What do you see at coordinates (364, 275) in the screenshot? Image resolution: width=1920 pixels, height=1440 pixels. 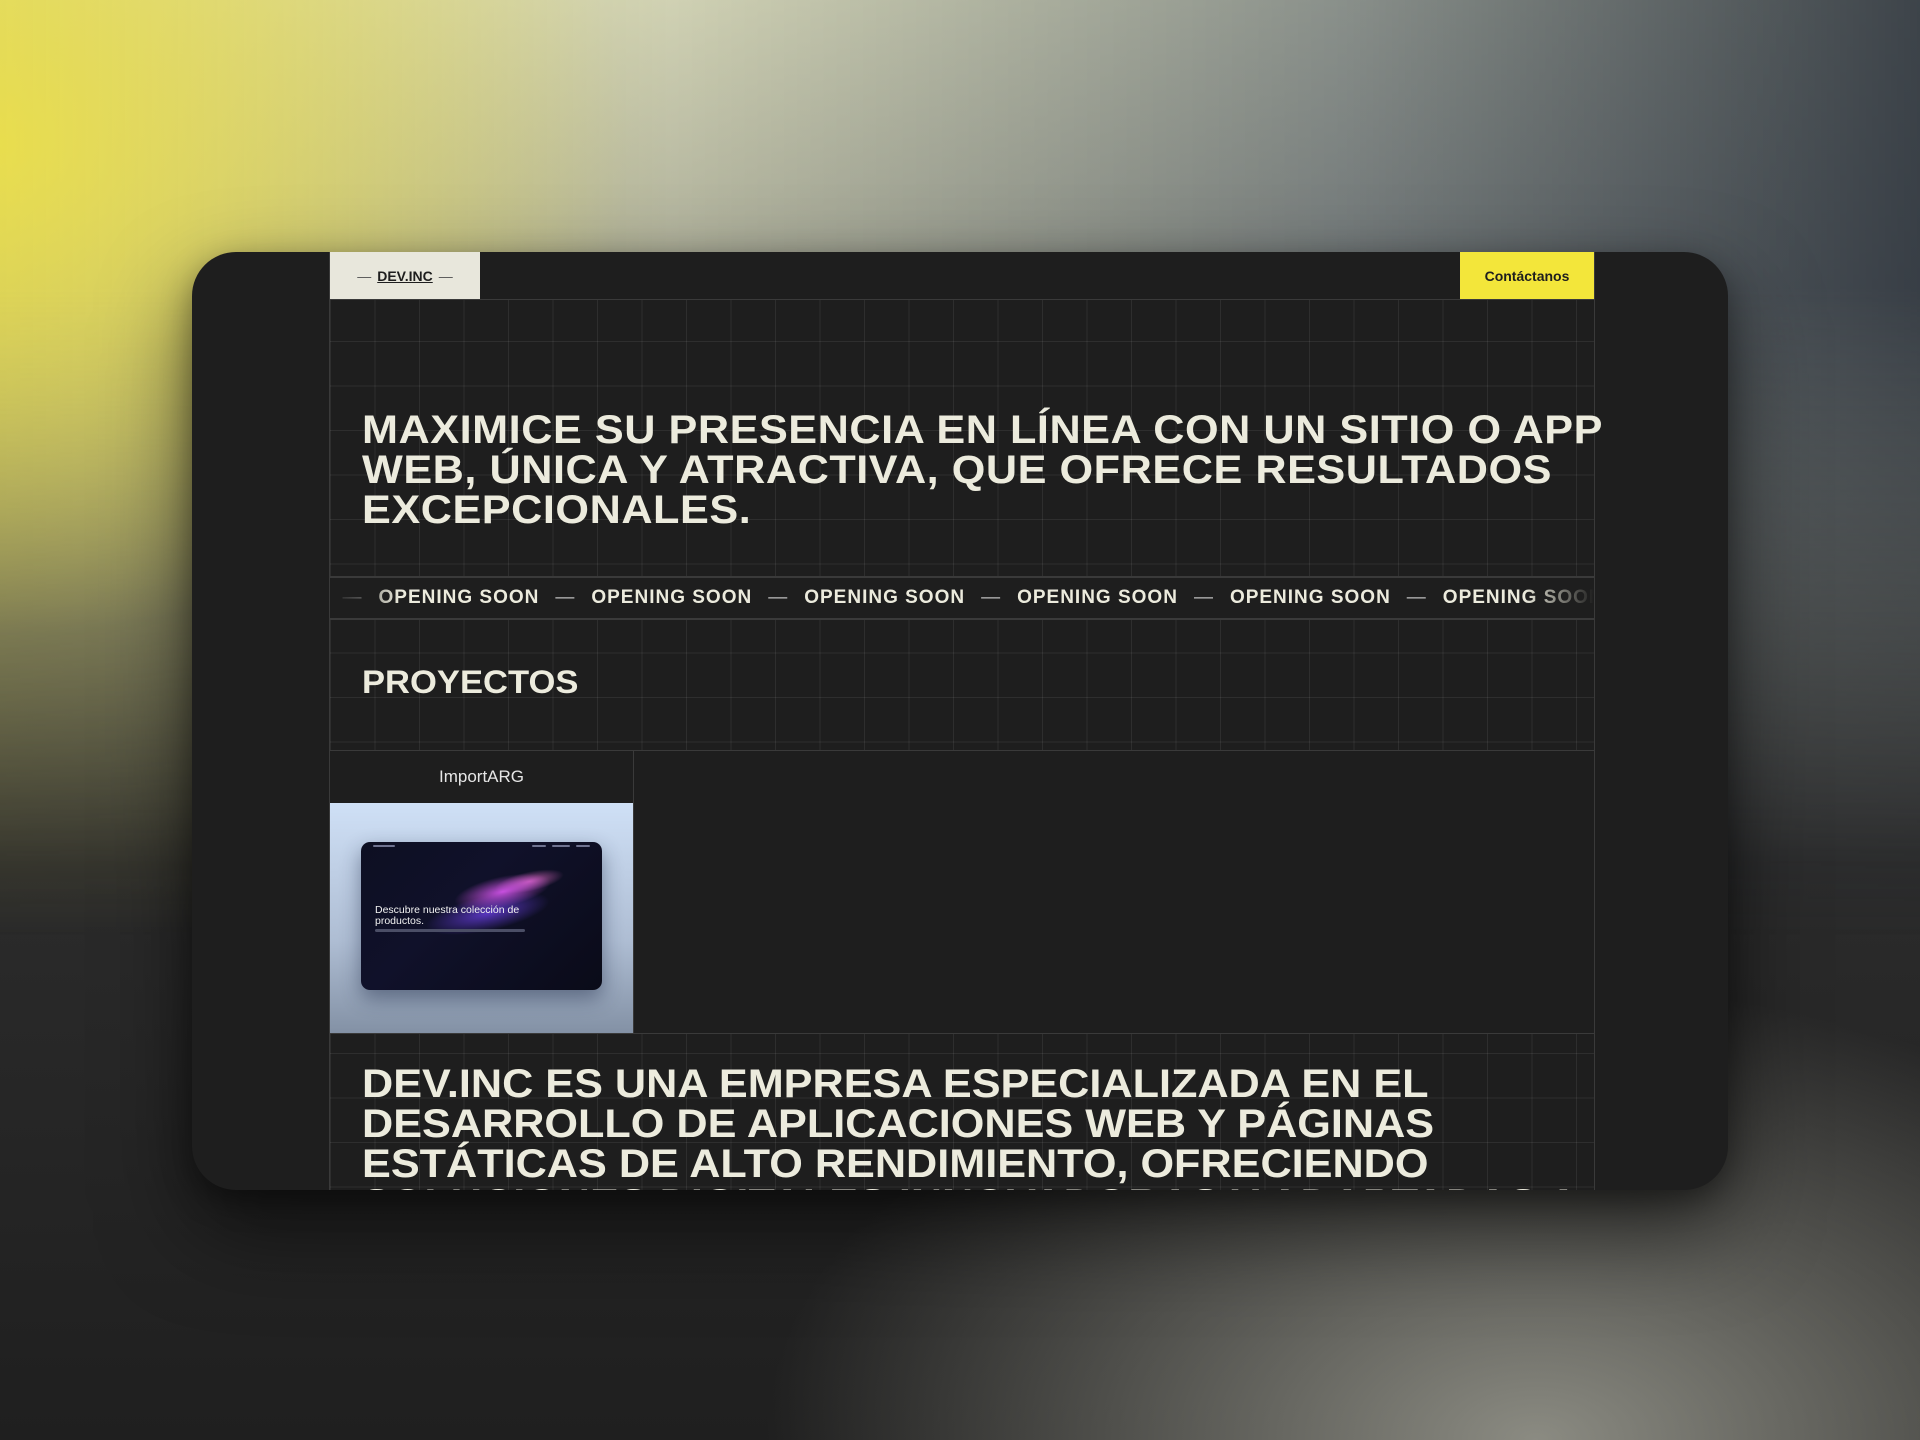 I see `logo-dash-left: —` at bounding box center [364, 275].